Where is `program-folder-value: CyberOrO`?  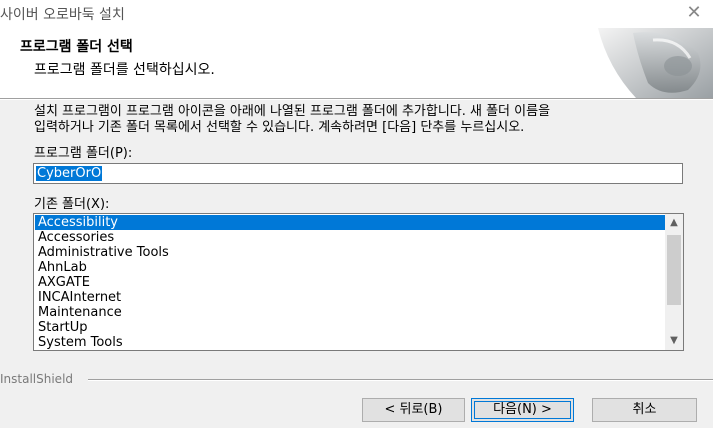 program-folder-value: CyberOrO is located at coordinates (69, 173).